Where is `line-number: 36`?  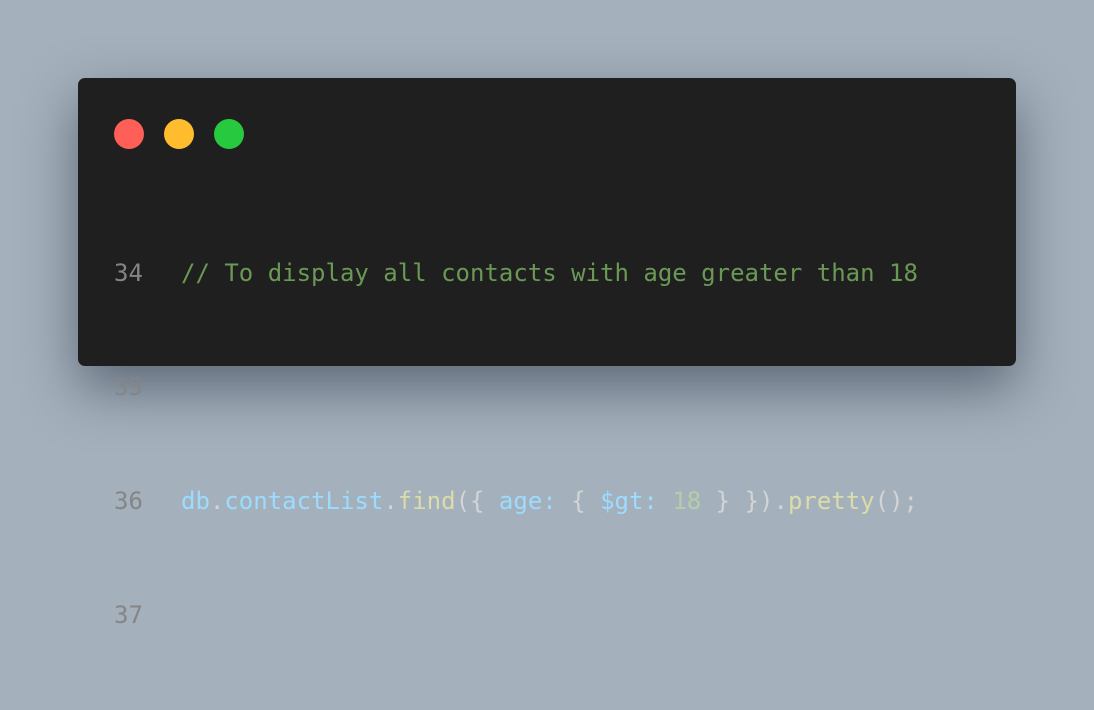
line-number: 36 is located at coordinates (128, 501).